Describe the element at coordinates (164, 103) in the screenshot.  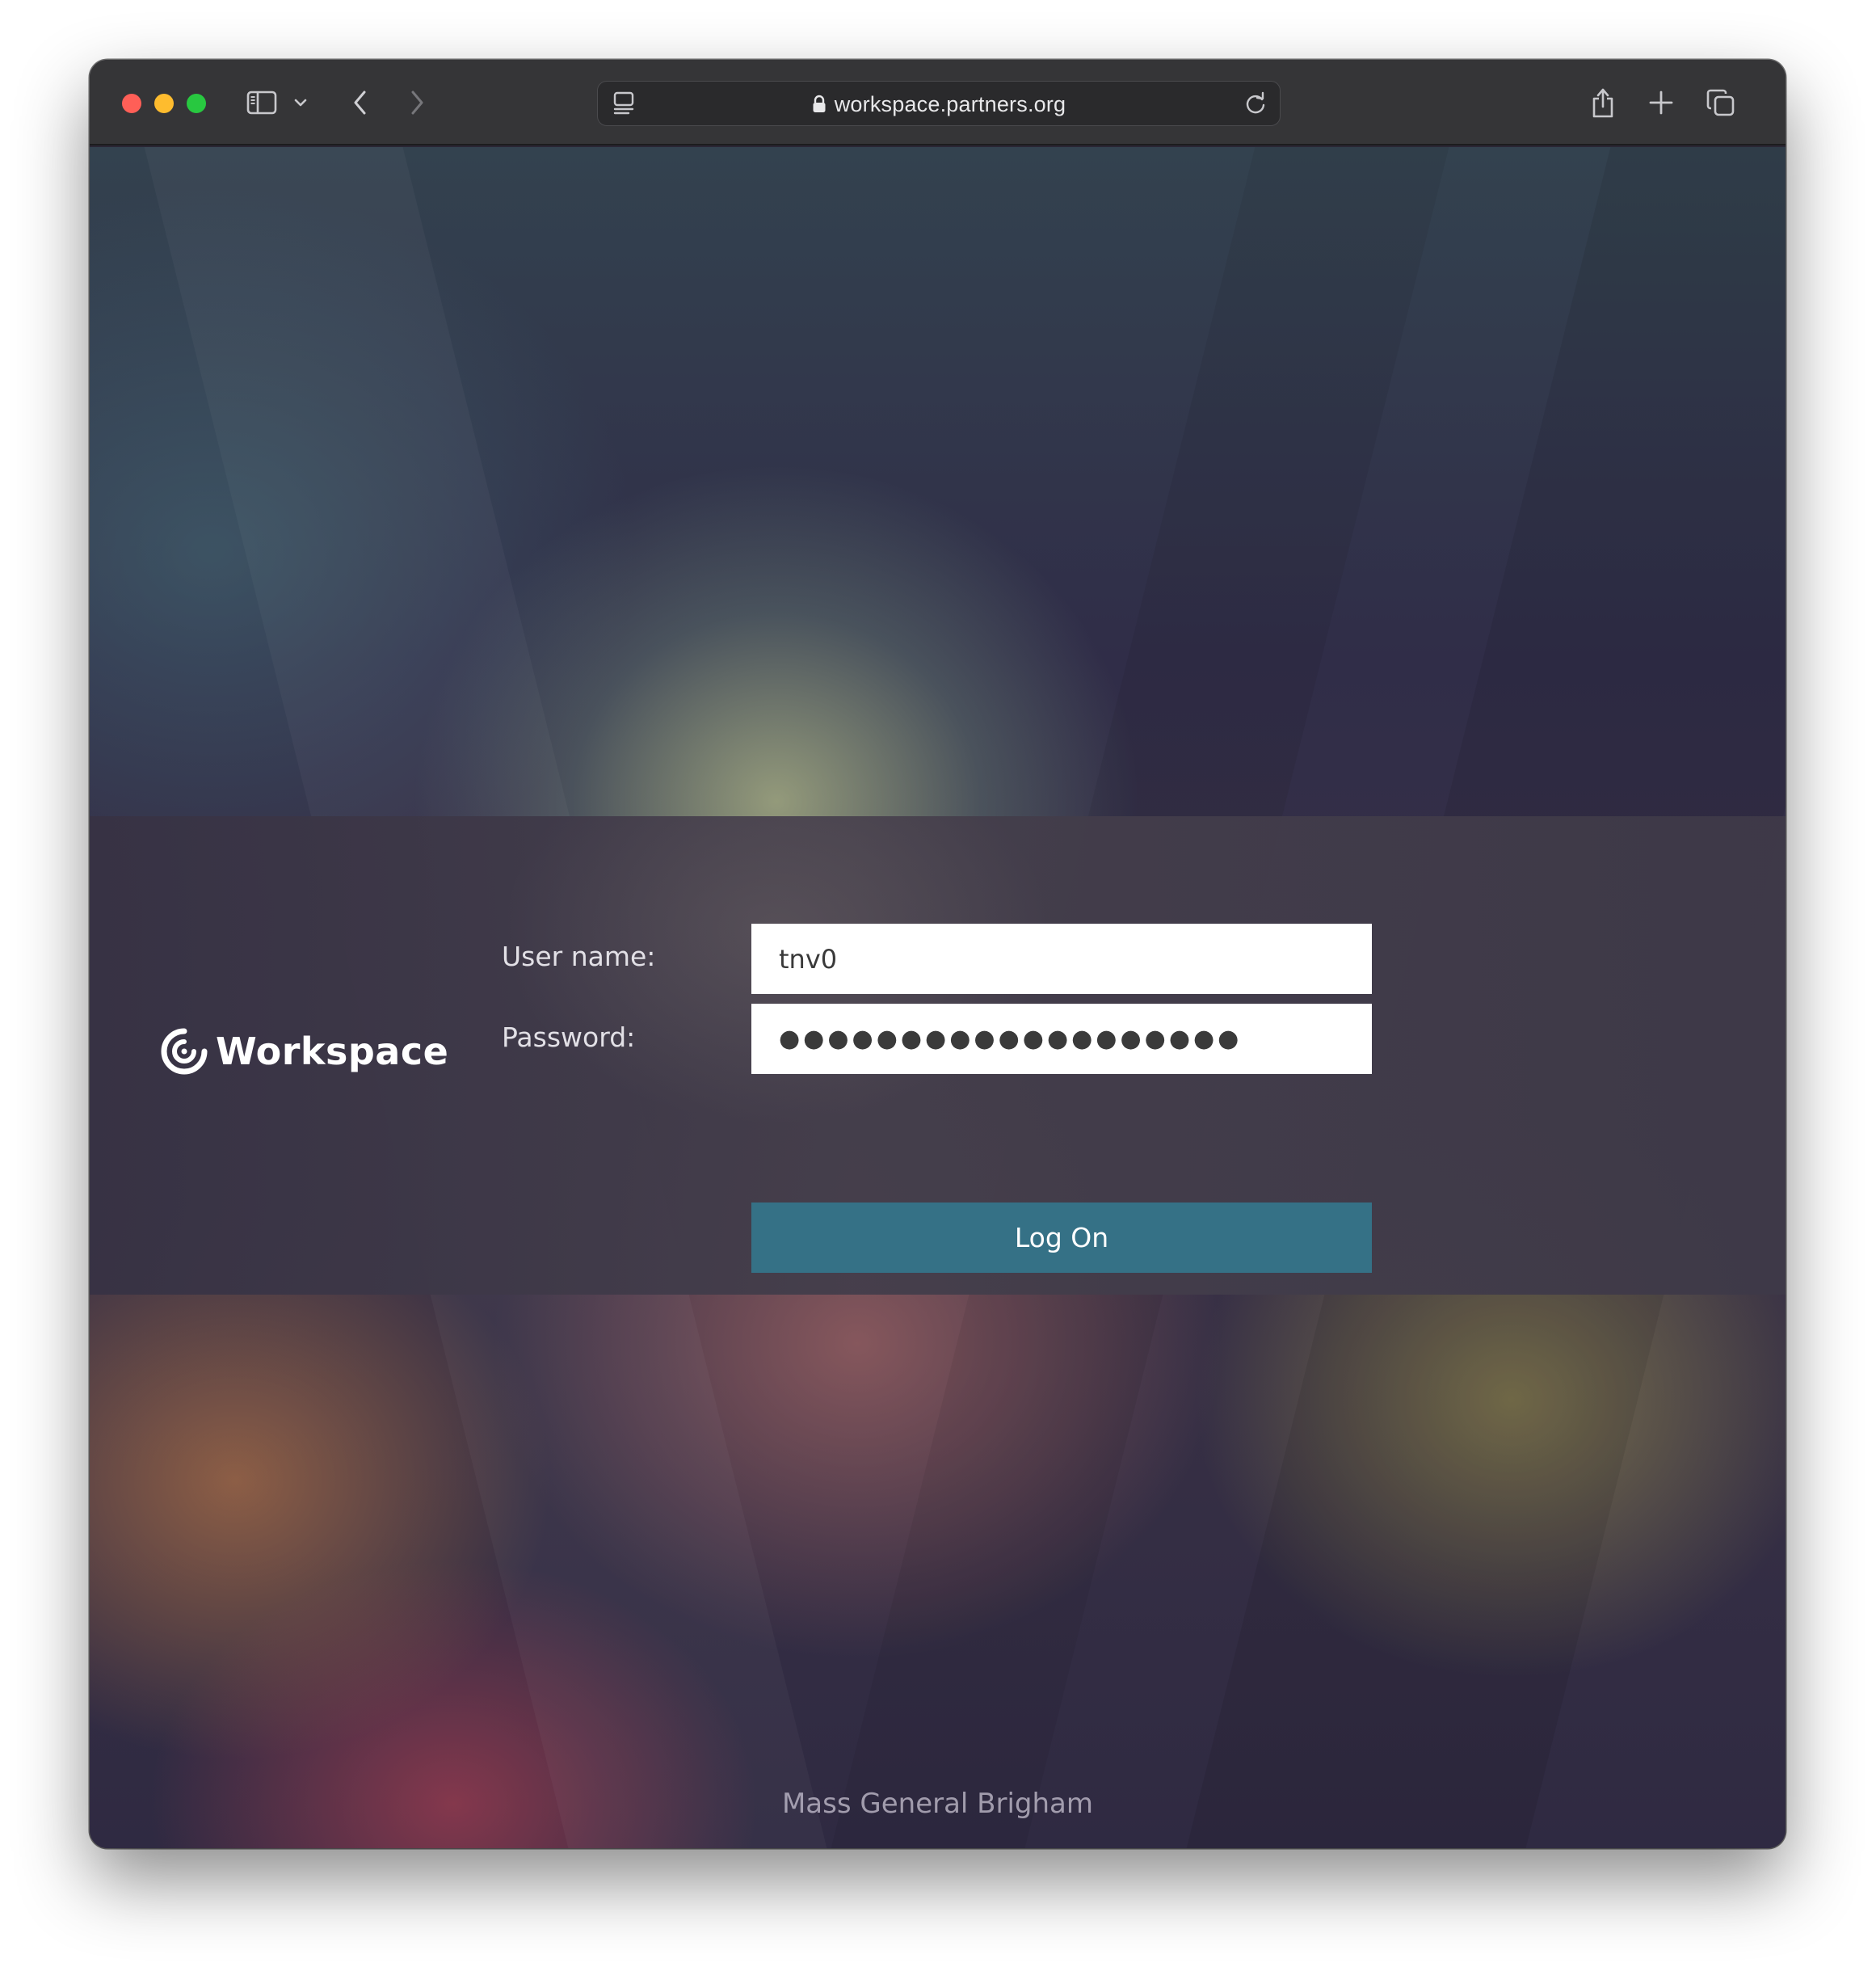
I see `minimize-window-button` at that location.